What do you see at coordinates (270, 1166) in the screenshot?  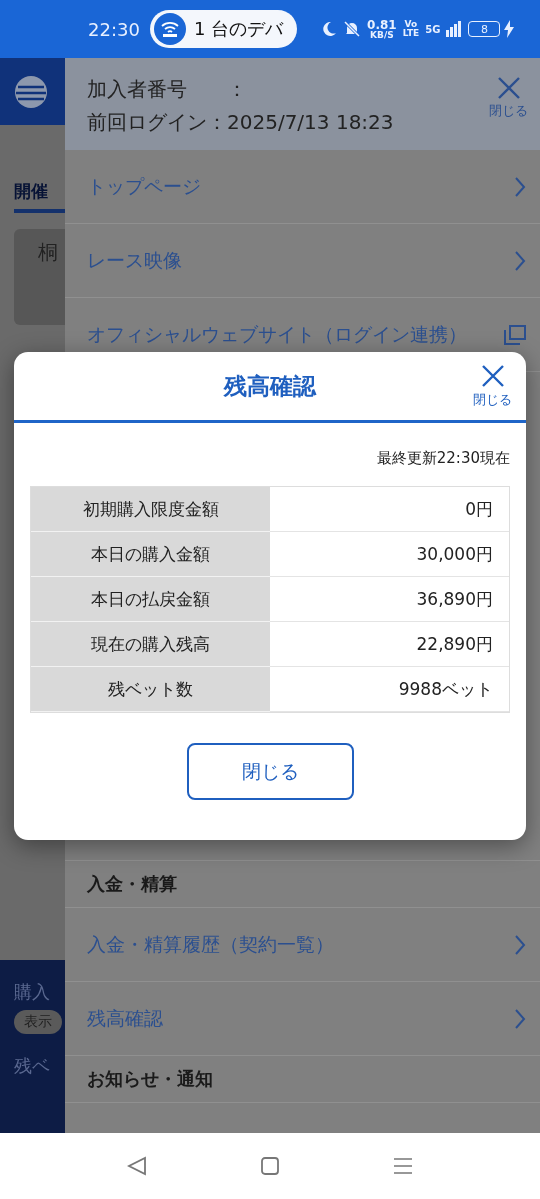 I see `home-icon` at bounding box center [270, 1166].